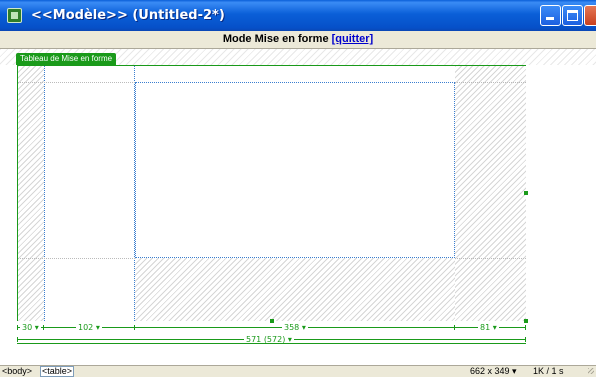  I want to click on maximize-icon, so click(572, 15).